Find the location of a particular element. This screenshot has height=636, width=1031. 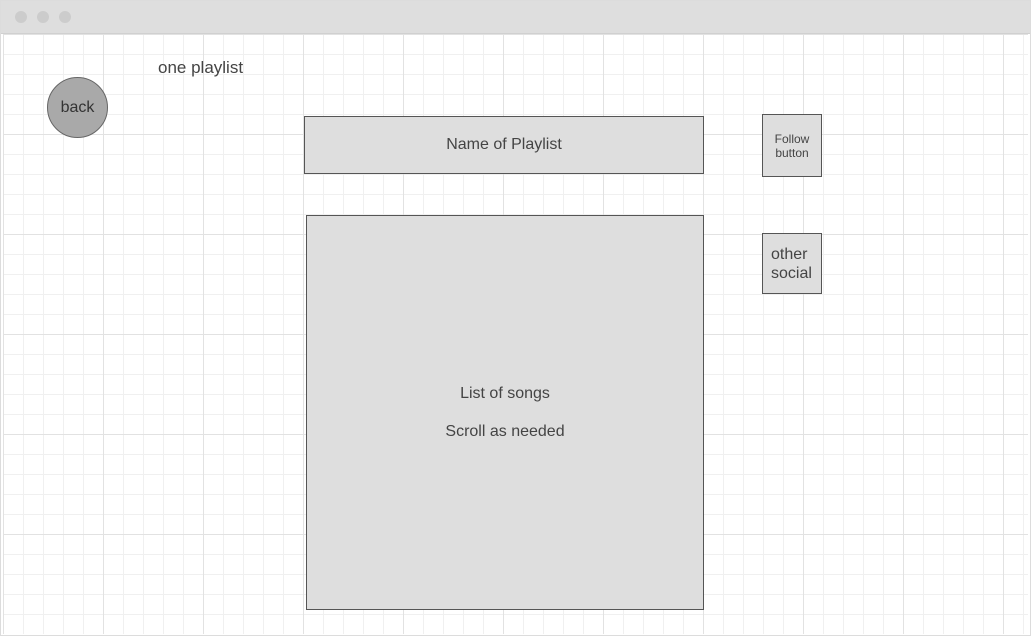

page-title: one playlist is located at coordinates (201, 67).